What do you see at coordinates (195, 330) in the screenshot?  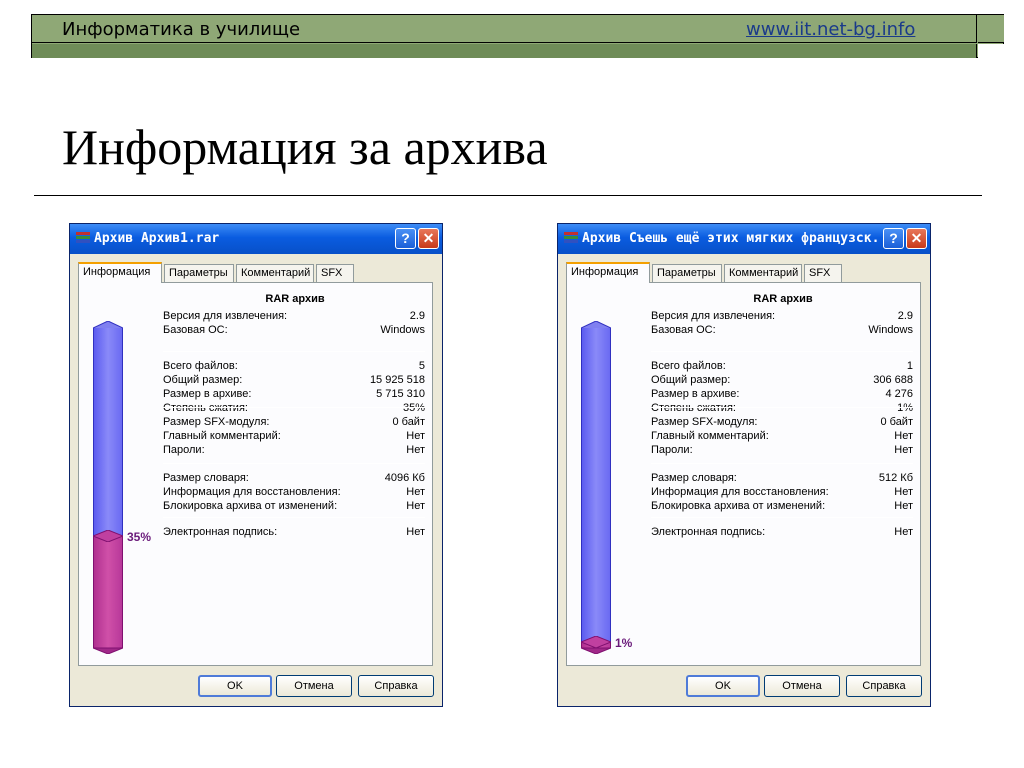 I see `info-label: Базовая ОС:` at bounding box center [195, 330].